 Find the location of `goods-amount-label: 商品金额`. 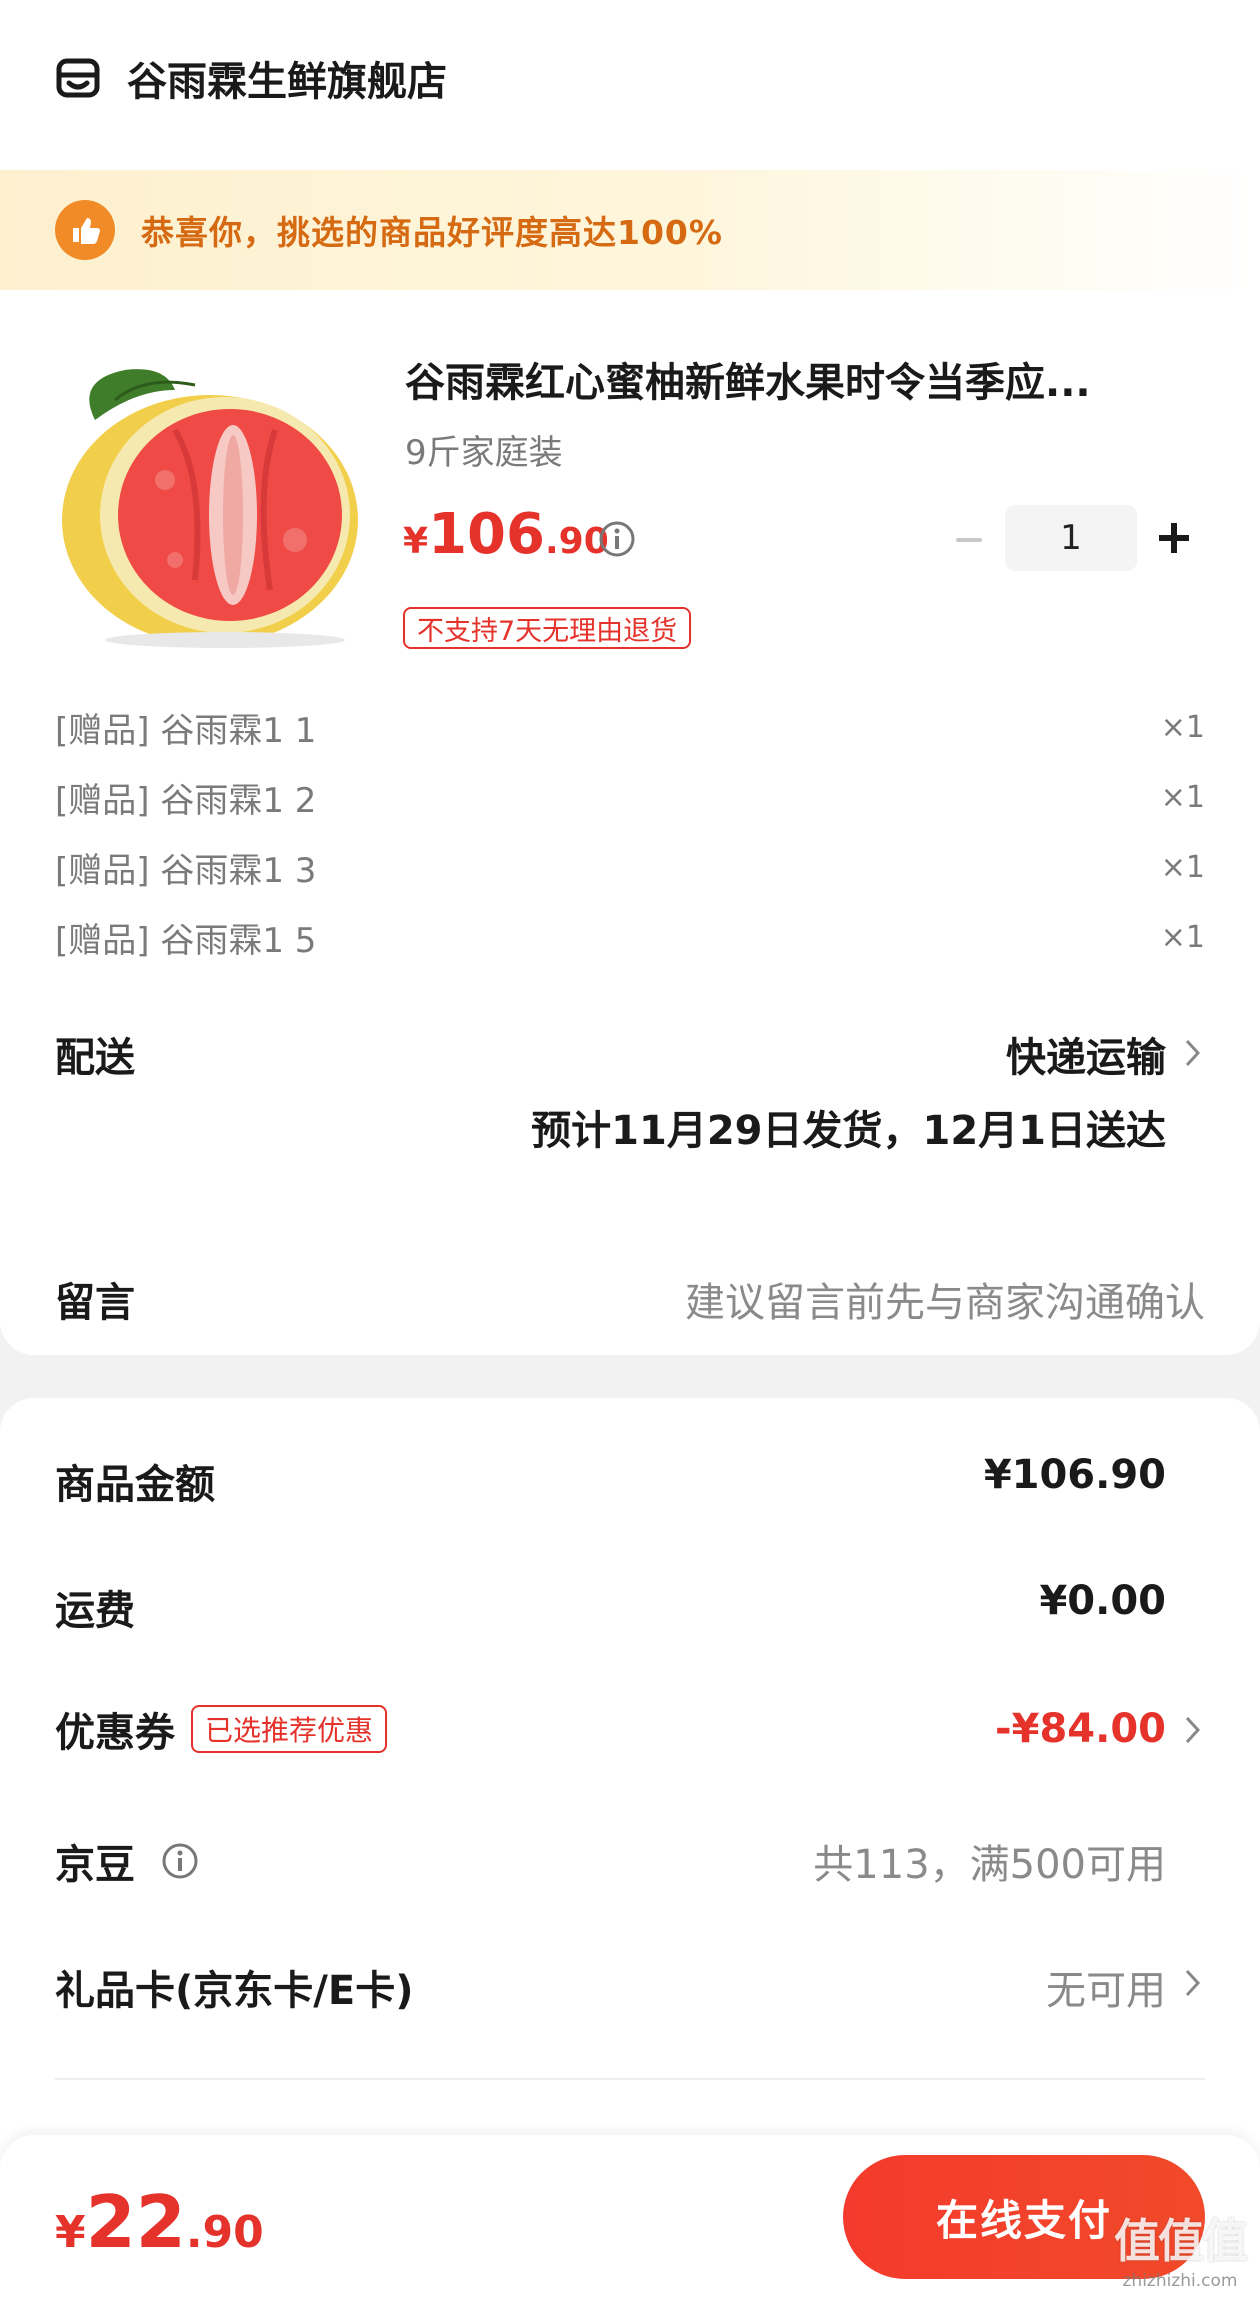

goods-amount-label: 商品金额 is located at coordinates (135, 1481).